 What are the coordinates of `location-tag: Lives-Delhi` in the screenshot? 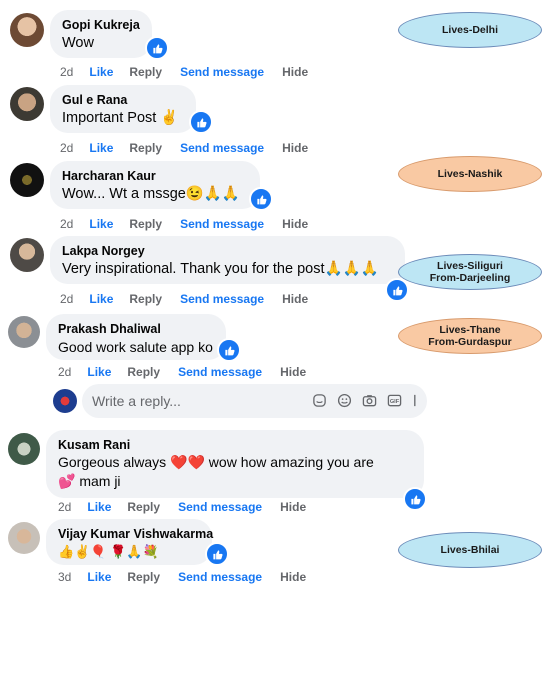 It's located at (470, 30).